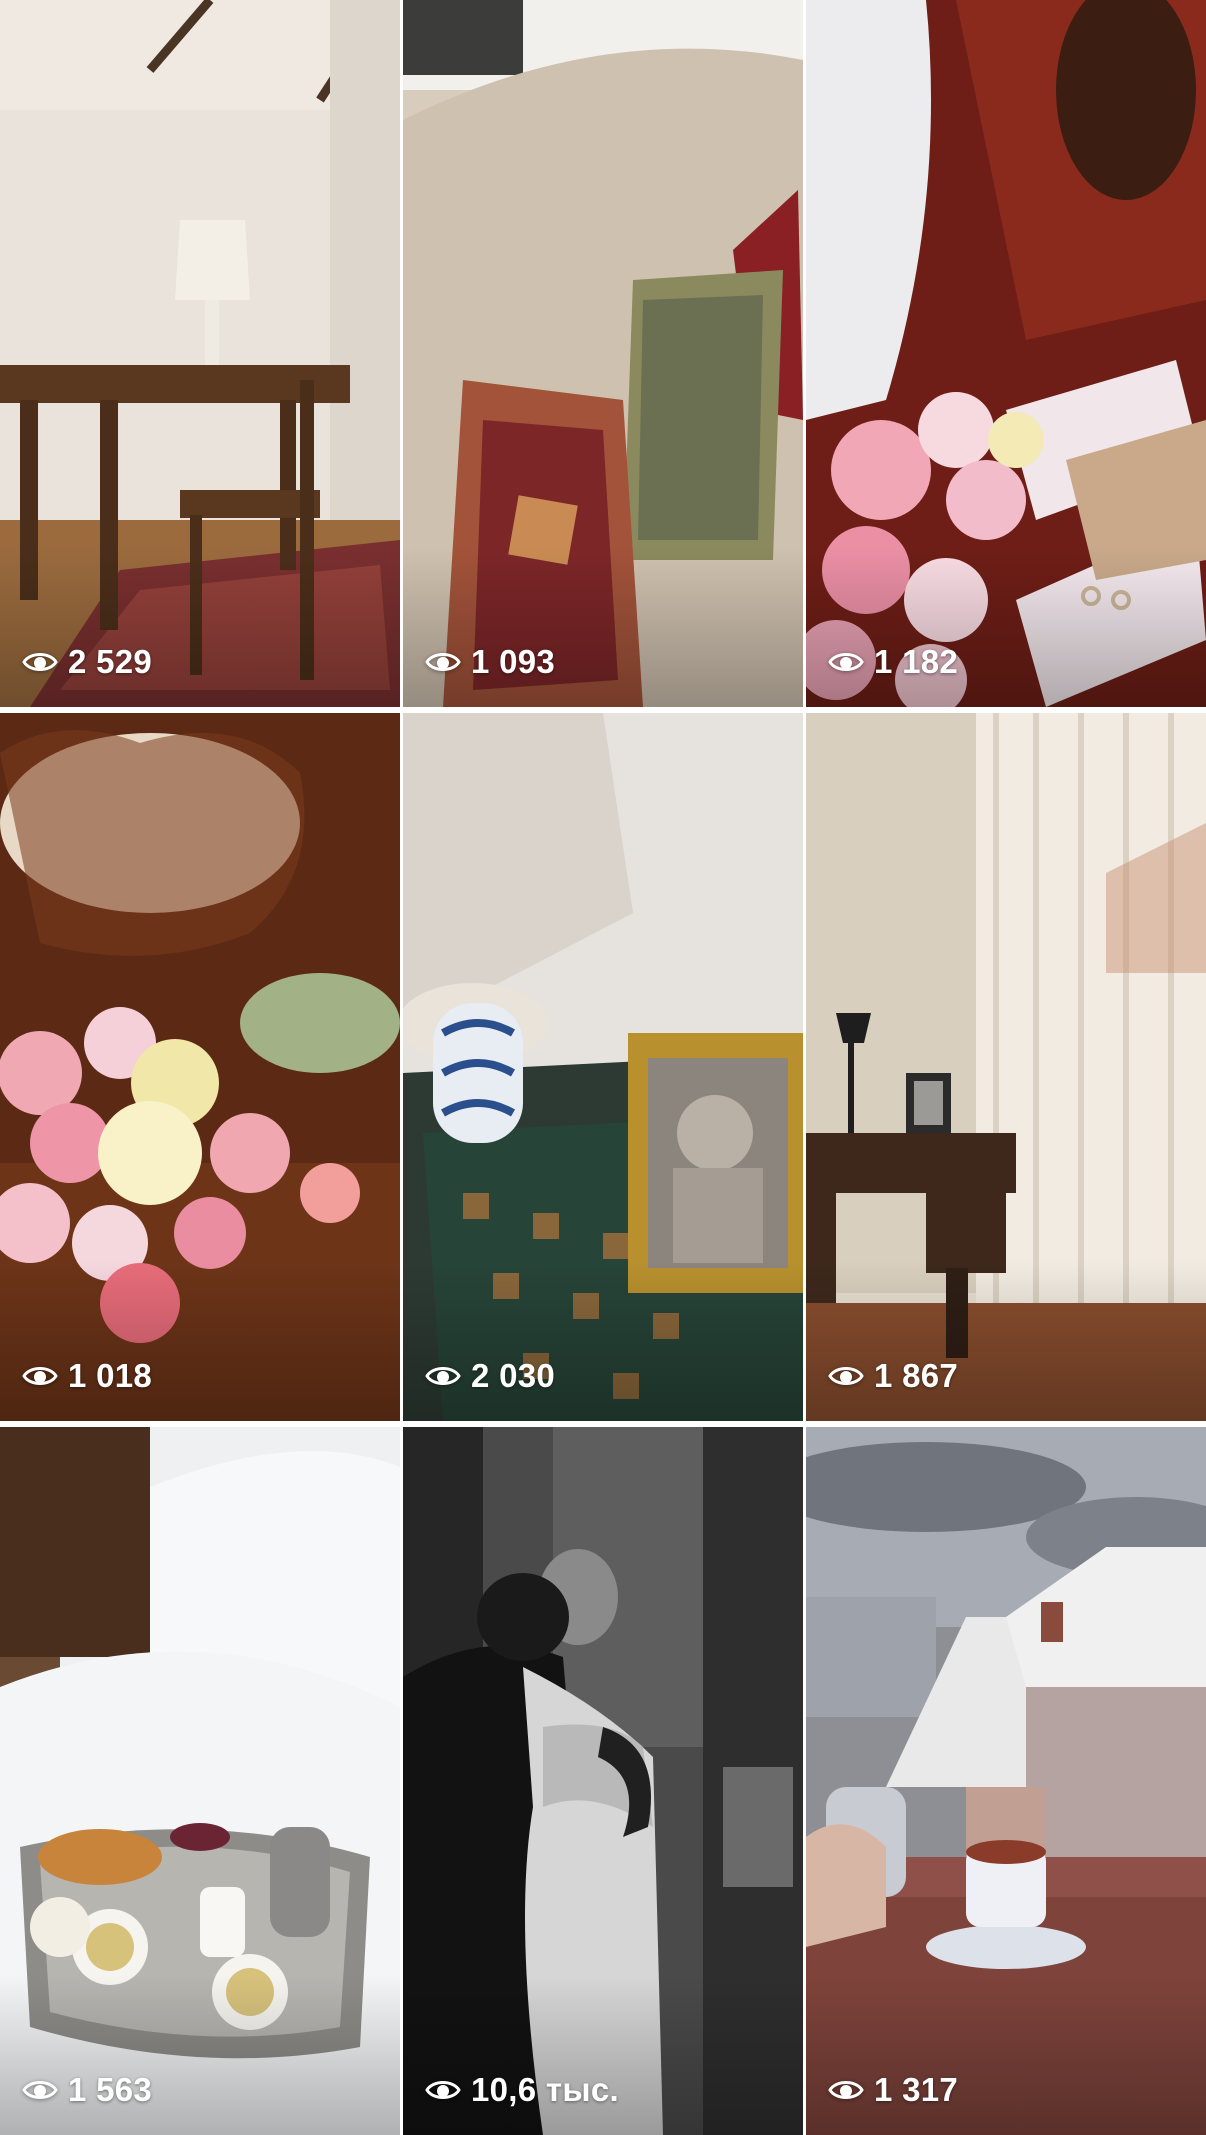 The height and width of the screenshot is (2135, 1206). Describe the element at coordinates (110, 661) in the screenshot. I see `view-count-label: 2 529` at that location.